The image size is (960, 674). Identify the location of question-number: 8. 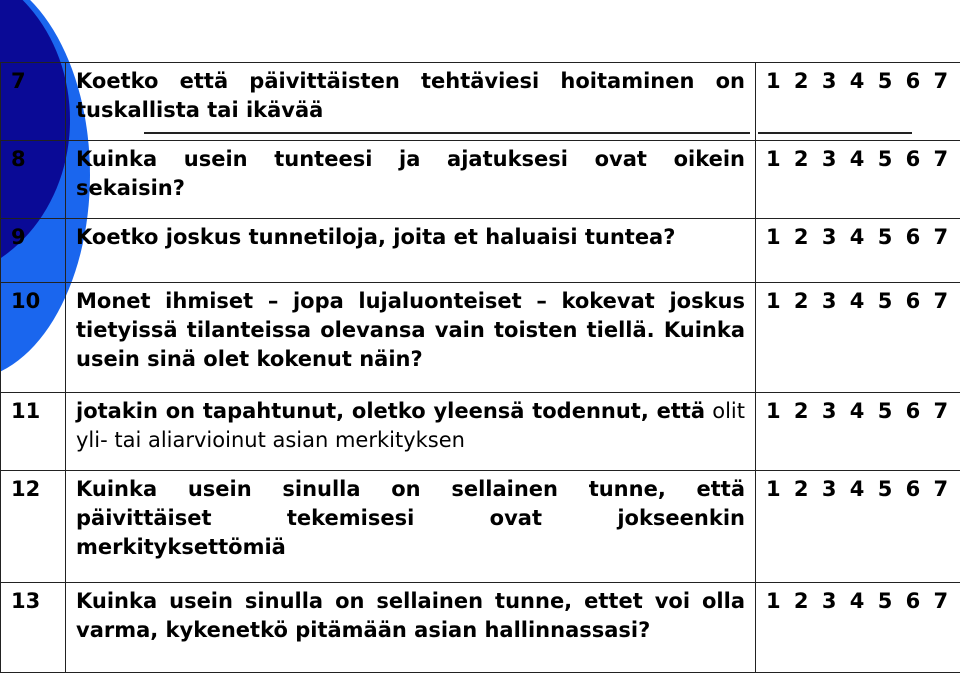
(33, 179).